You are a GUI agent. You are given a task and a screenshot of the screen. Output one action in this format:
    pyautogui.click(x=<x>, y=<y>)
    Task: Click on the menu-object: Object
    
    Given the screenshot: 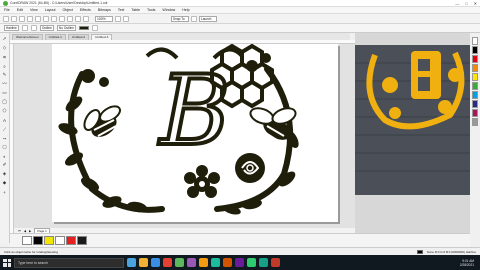 What is the action you would take?
    pyautogui.click(x=68, y=10)
    